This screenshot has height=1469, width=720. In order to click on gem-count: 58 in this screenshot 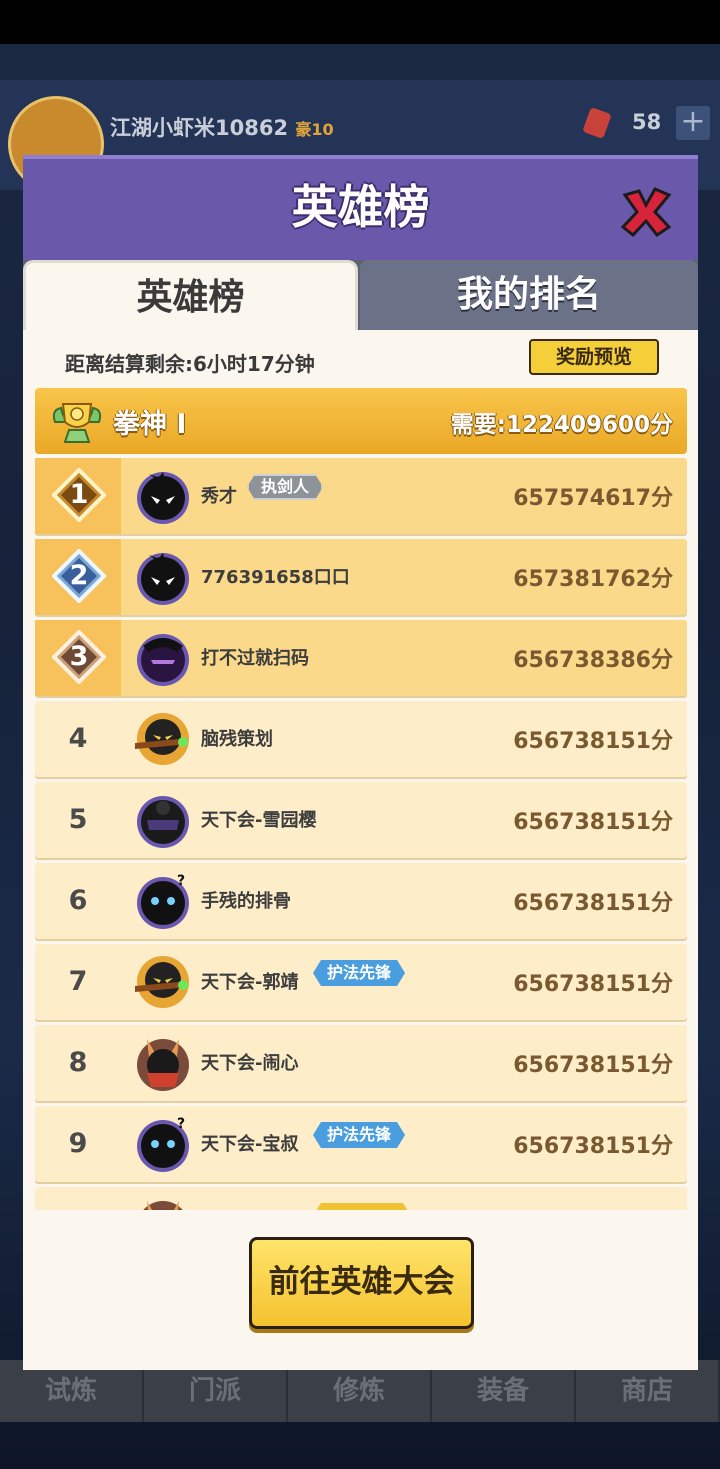, I will do `click(647, 122)`.